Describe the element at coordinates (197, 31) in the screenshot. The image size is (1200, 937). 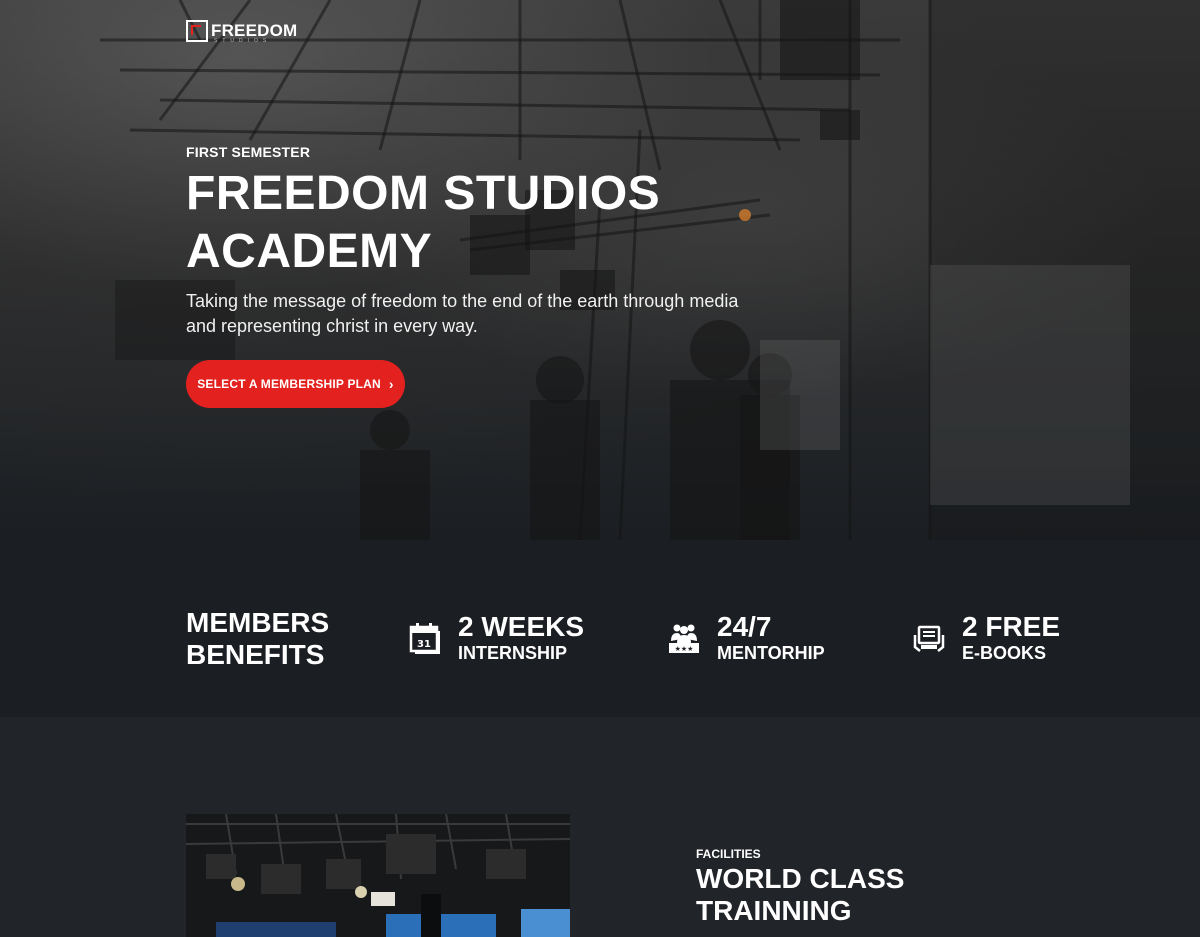
I see `logo-mark-icon` at that location.